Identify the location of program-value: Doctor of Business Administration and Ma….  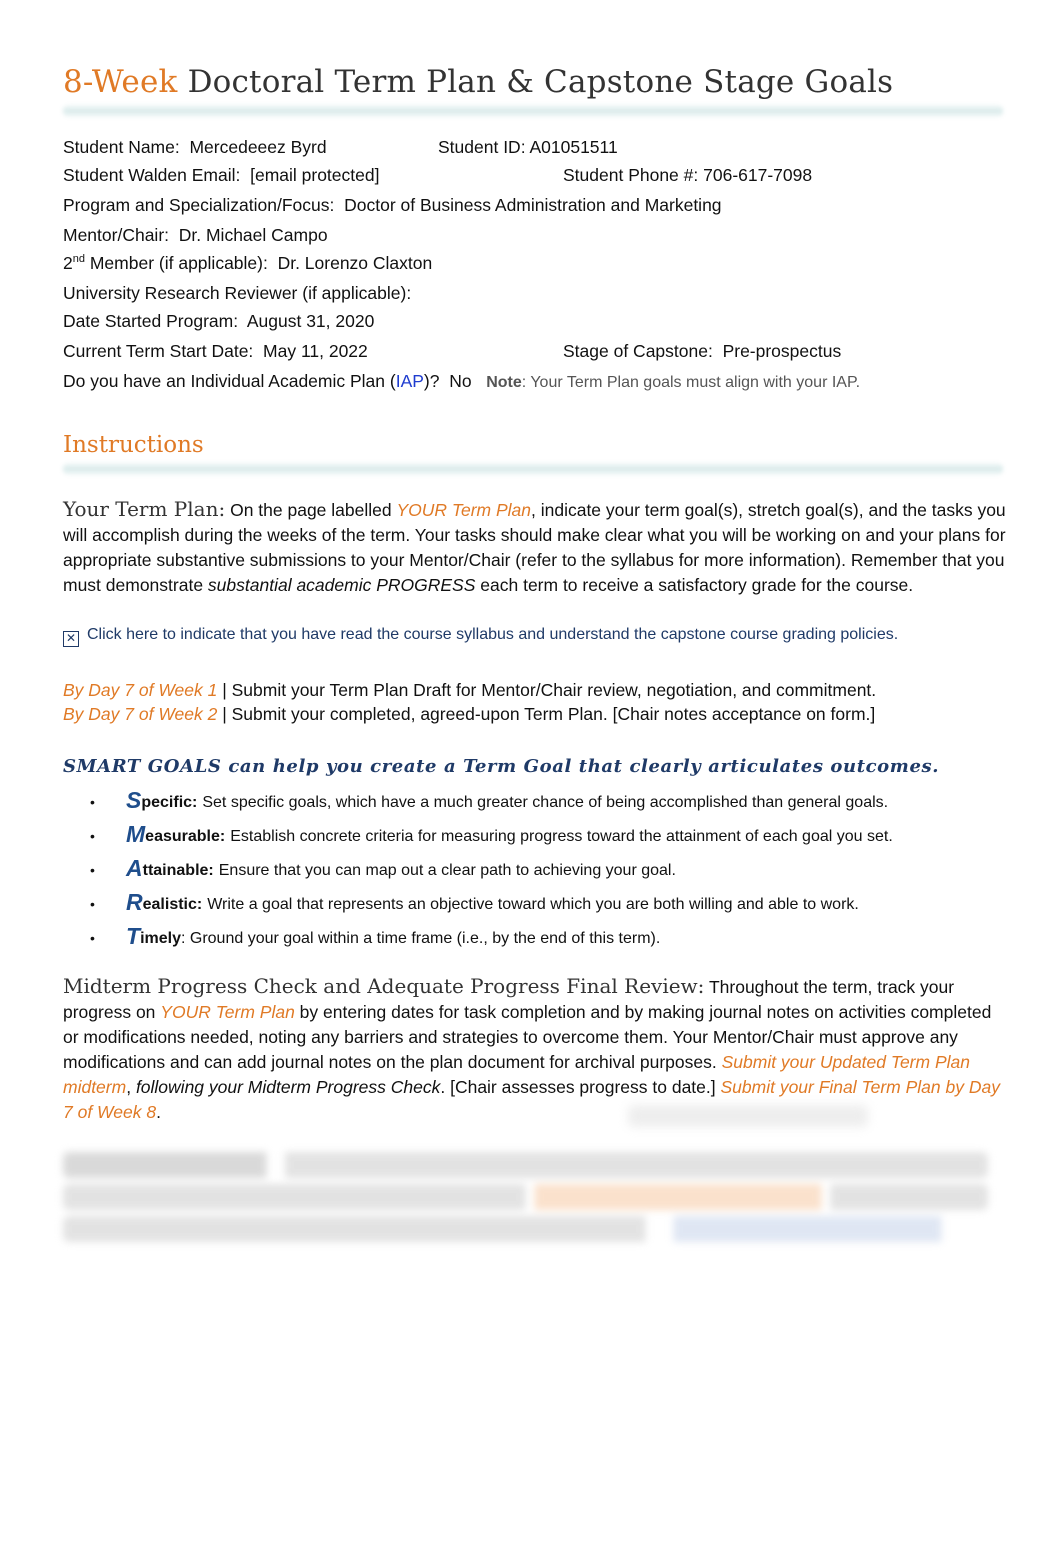
(533, 205).